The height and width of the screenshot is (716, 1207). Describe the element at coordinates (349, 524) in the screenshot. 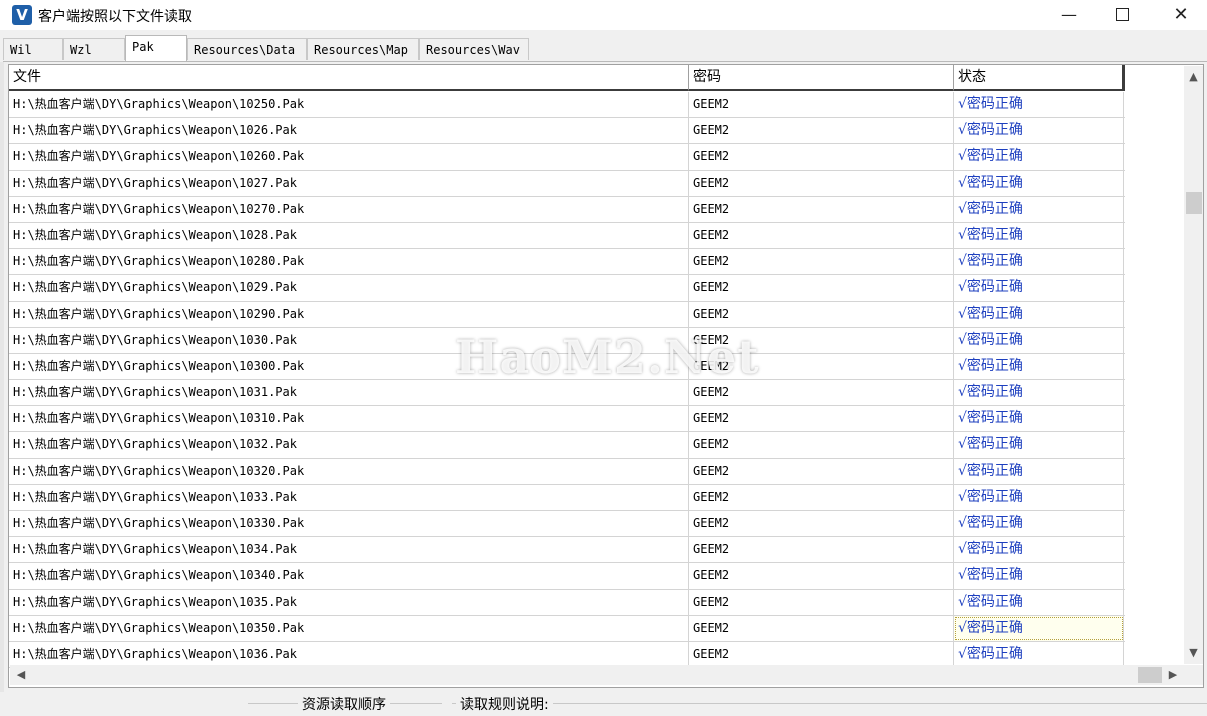

I see `file-path-cell: H:\热血客户端\DY\Graphics\Weapon\10330.Pak` at that location.